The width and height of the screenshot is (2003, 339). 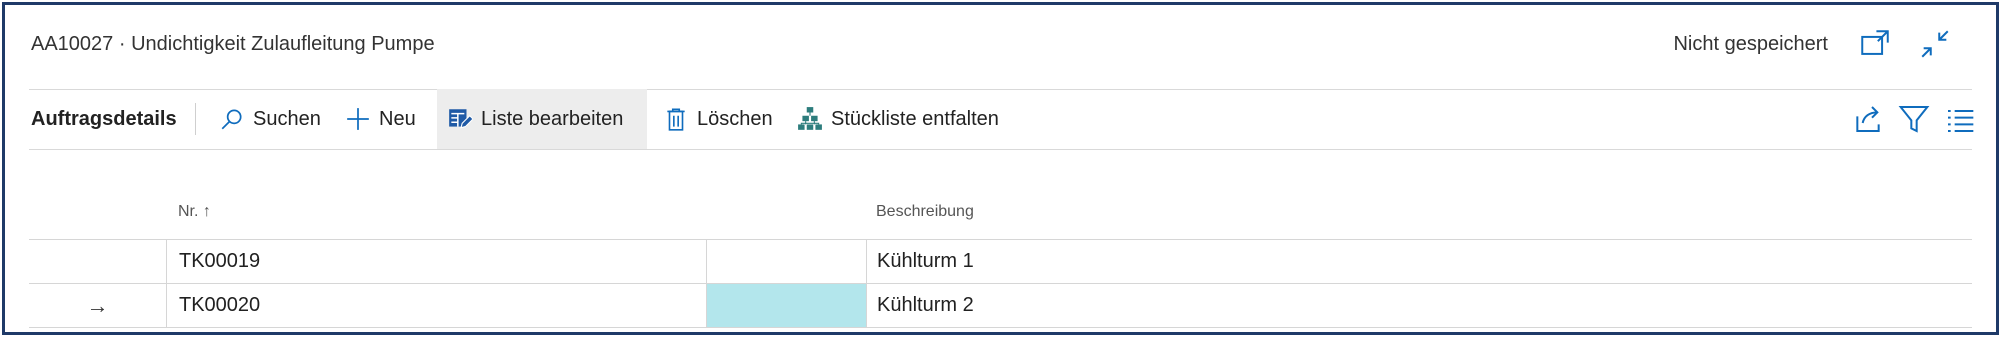 I want to click on table-row: → TK00020 Kühlturm 2, so click(x=1000, y=305).